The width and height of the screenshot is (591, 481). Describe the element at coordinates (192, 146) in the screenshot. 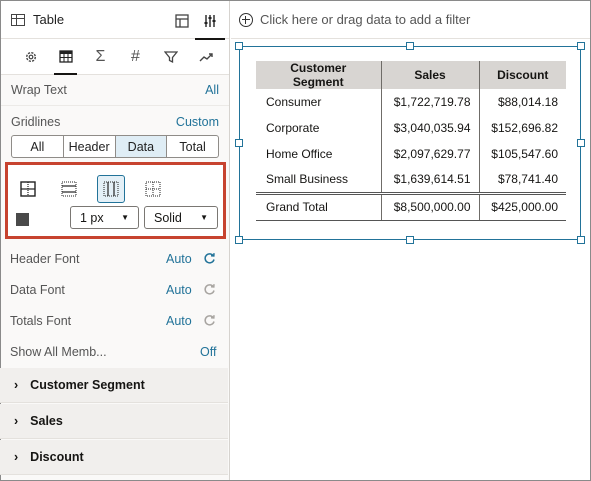

I see `scope-total-button: Total` at that location.